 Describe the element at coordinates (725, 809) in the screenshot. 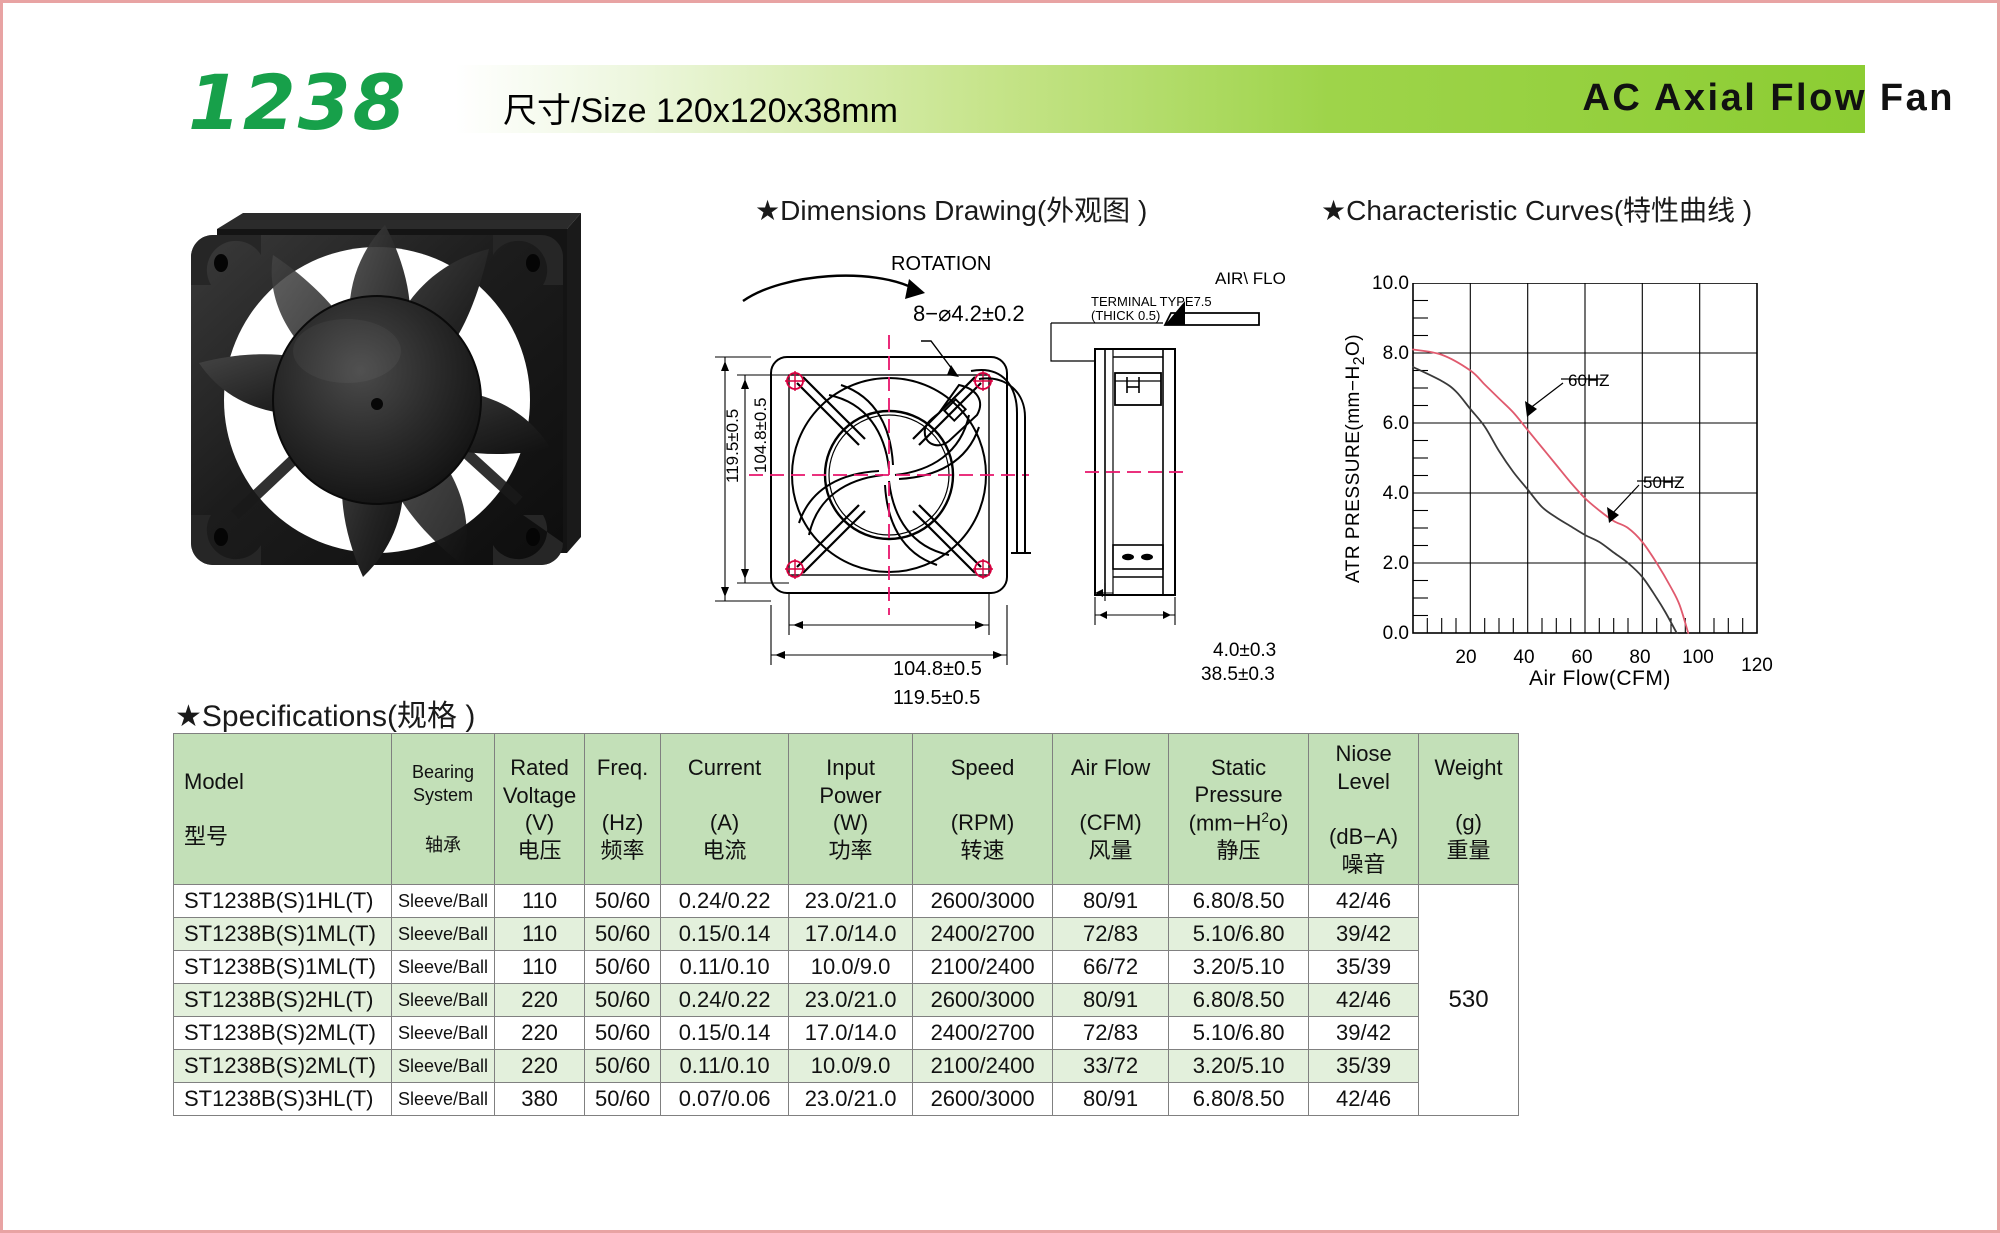

I see `header-current: Current (A) 电流` at that location.